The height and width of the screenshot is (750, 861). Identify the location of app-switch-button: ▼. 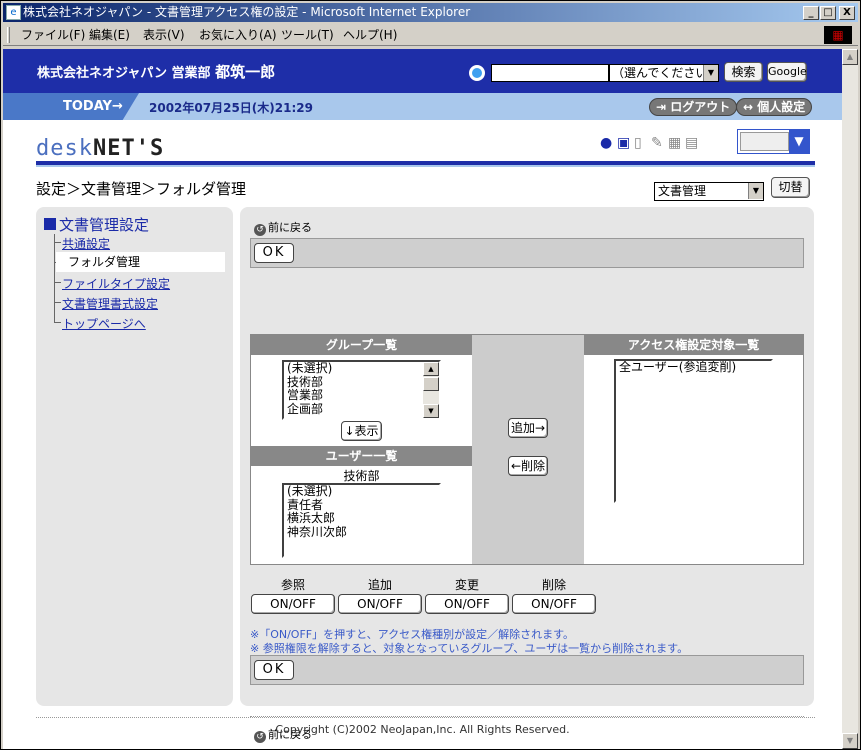
(773, 141).